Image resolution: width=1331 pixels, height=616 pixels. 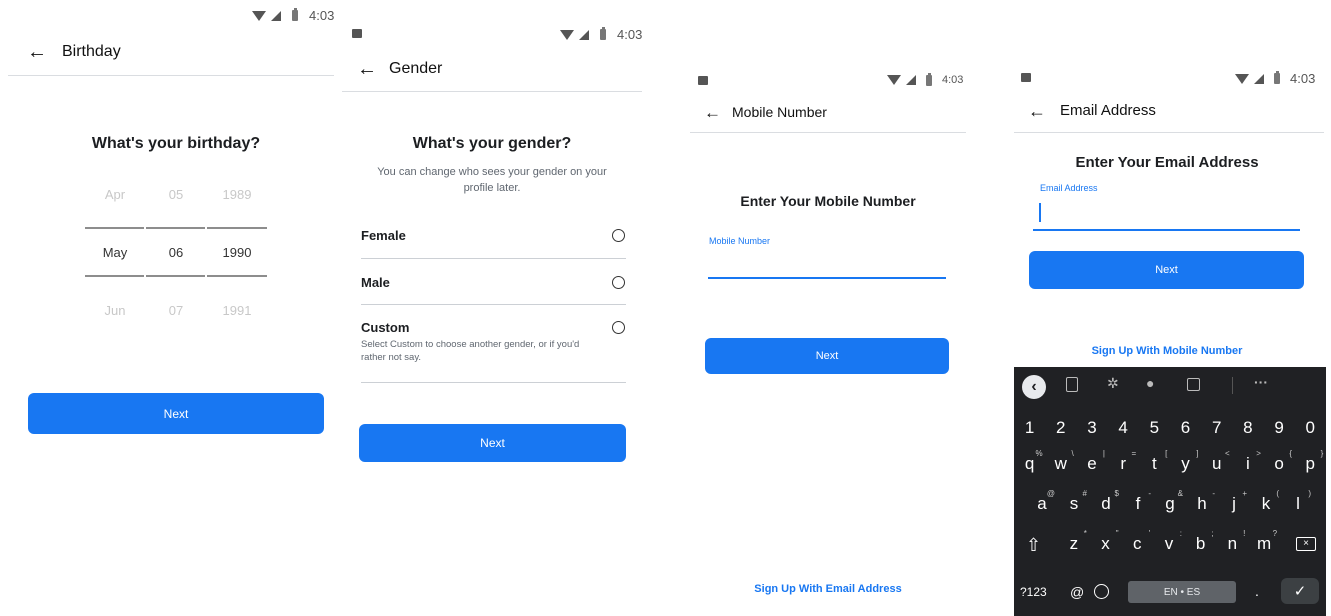 I want to click on key-9: 9, so click(x=1279, y=428).